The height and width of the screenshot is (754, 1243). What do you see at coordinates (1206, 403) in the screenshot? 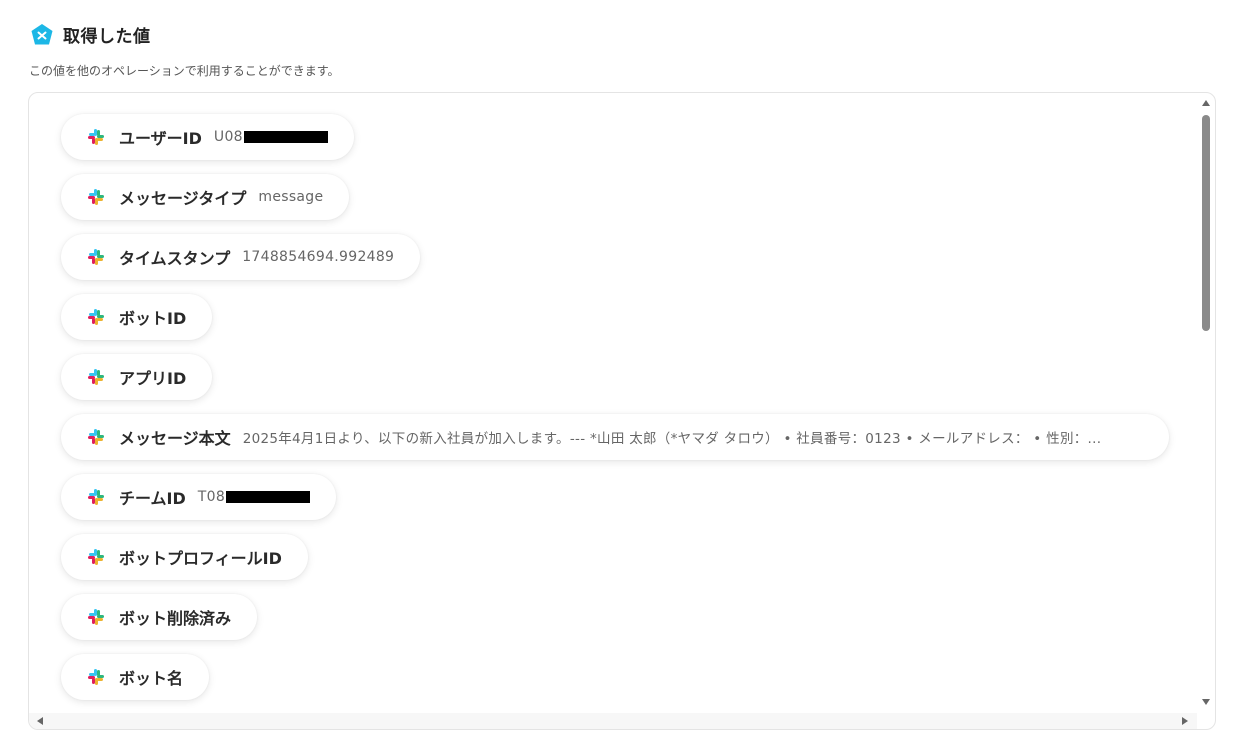
I see `vertical-scrollbar` at bounding box center [1206, 403].